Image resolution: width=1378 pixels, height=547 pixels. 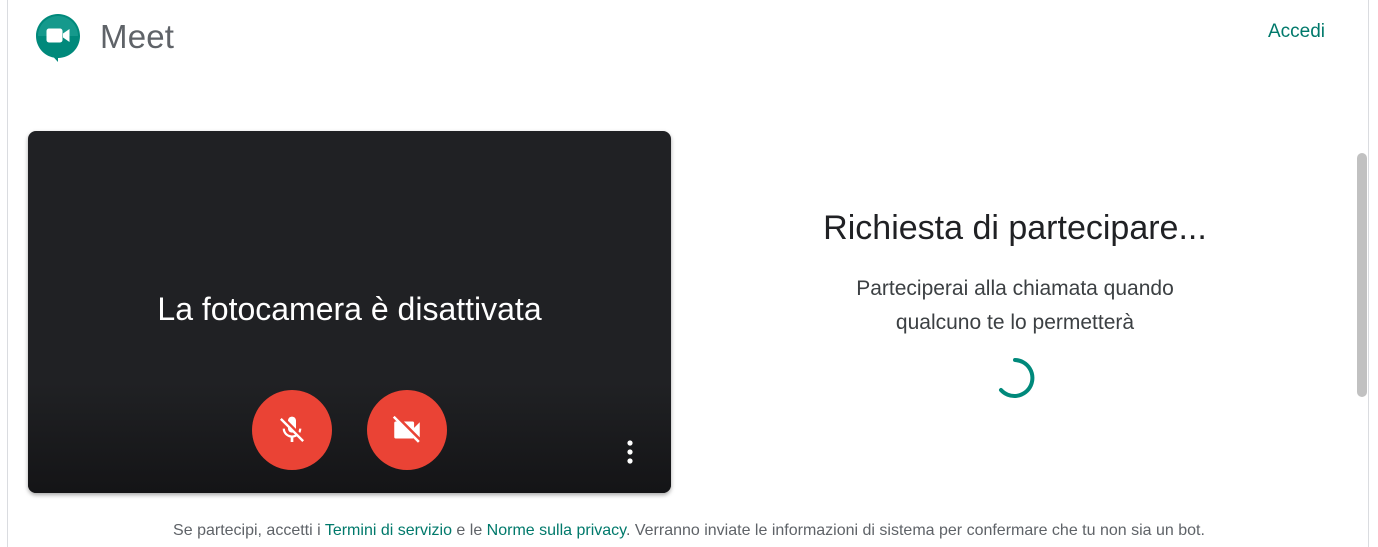 I want to click on toggle-camera-button, so click(x=407, y=430).